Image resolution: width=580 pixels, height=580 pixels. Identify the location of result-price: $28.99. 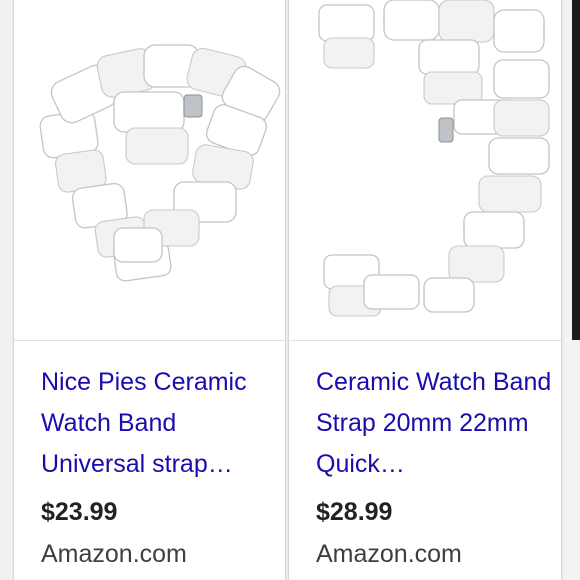
(354, 512).